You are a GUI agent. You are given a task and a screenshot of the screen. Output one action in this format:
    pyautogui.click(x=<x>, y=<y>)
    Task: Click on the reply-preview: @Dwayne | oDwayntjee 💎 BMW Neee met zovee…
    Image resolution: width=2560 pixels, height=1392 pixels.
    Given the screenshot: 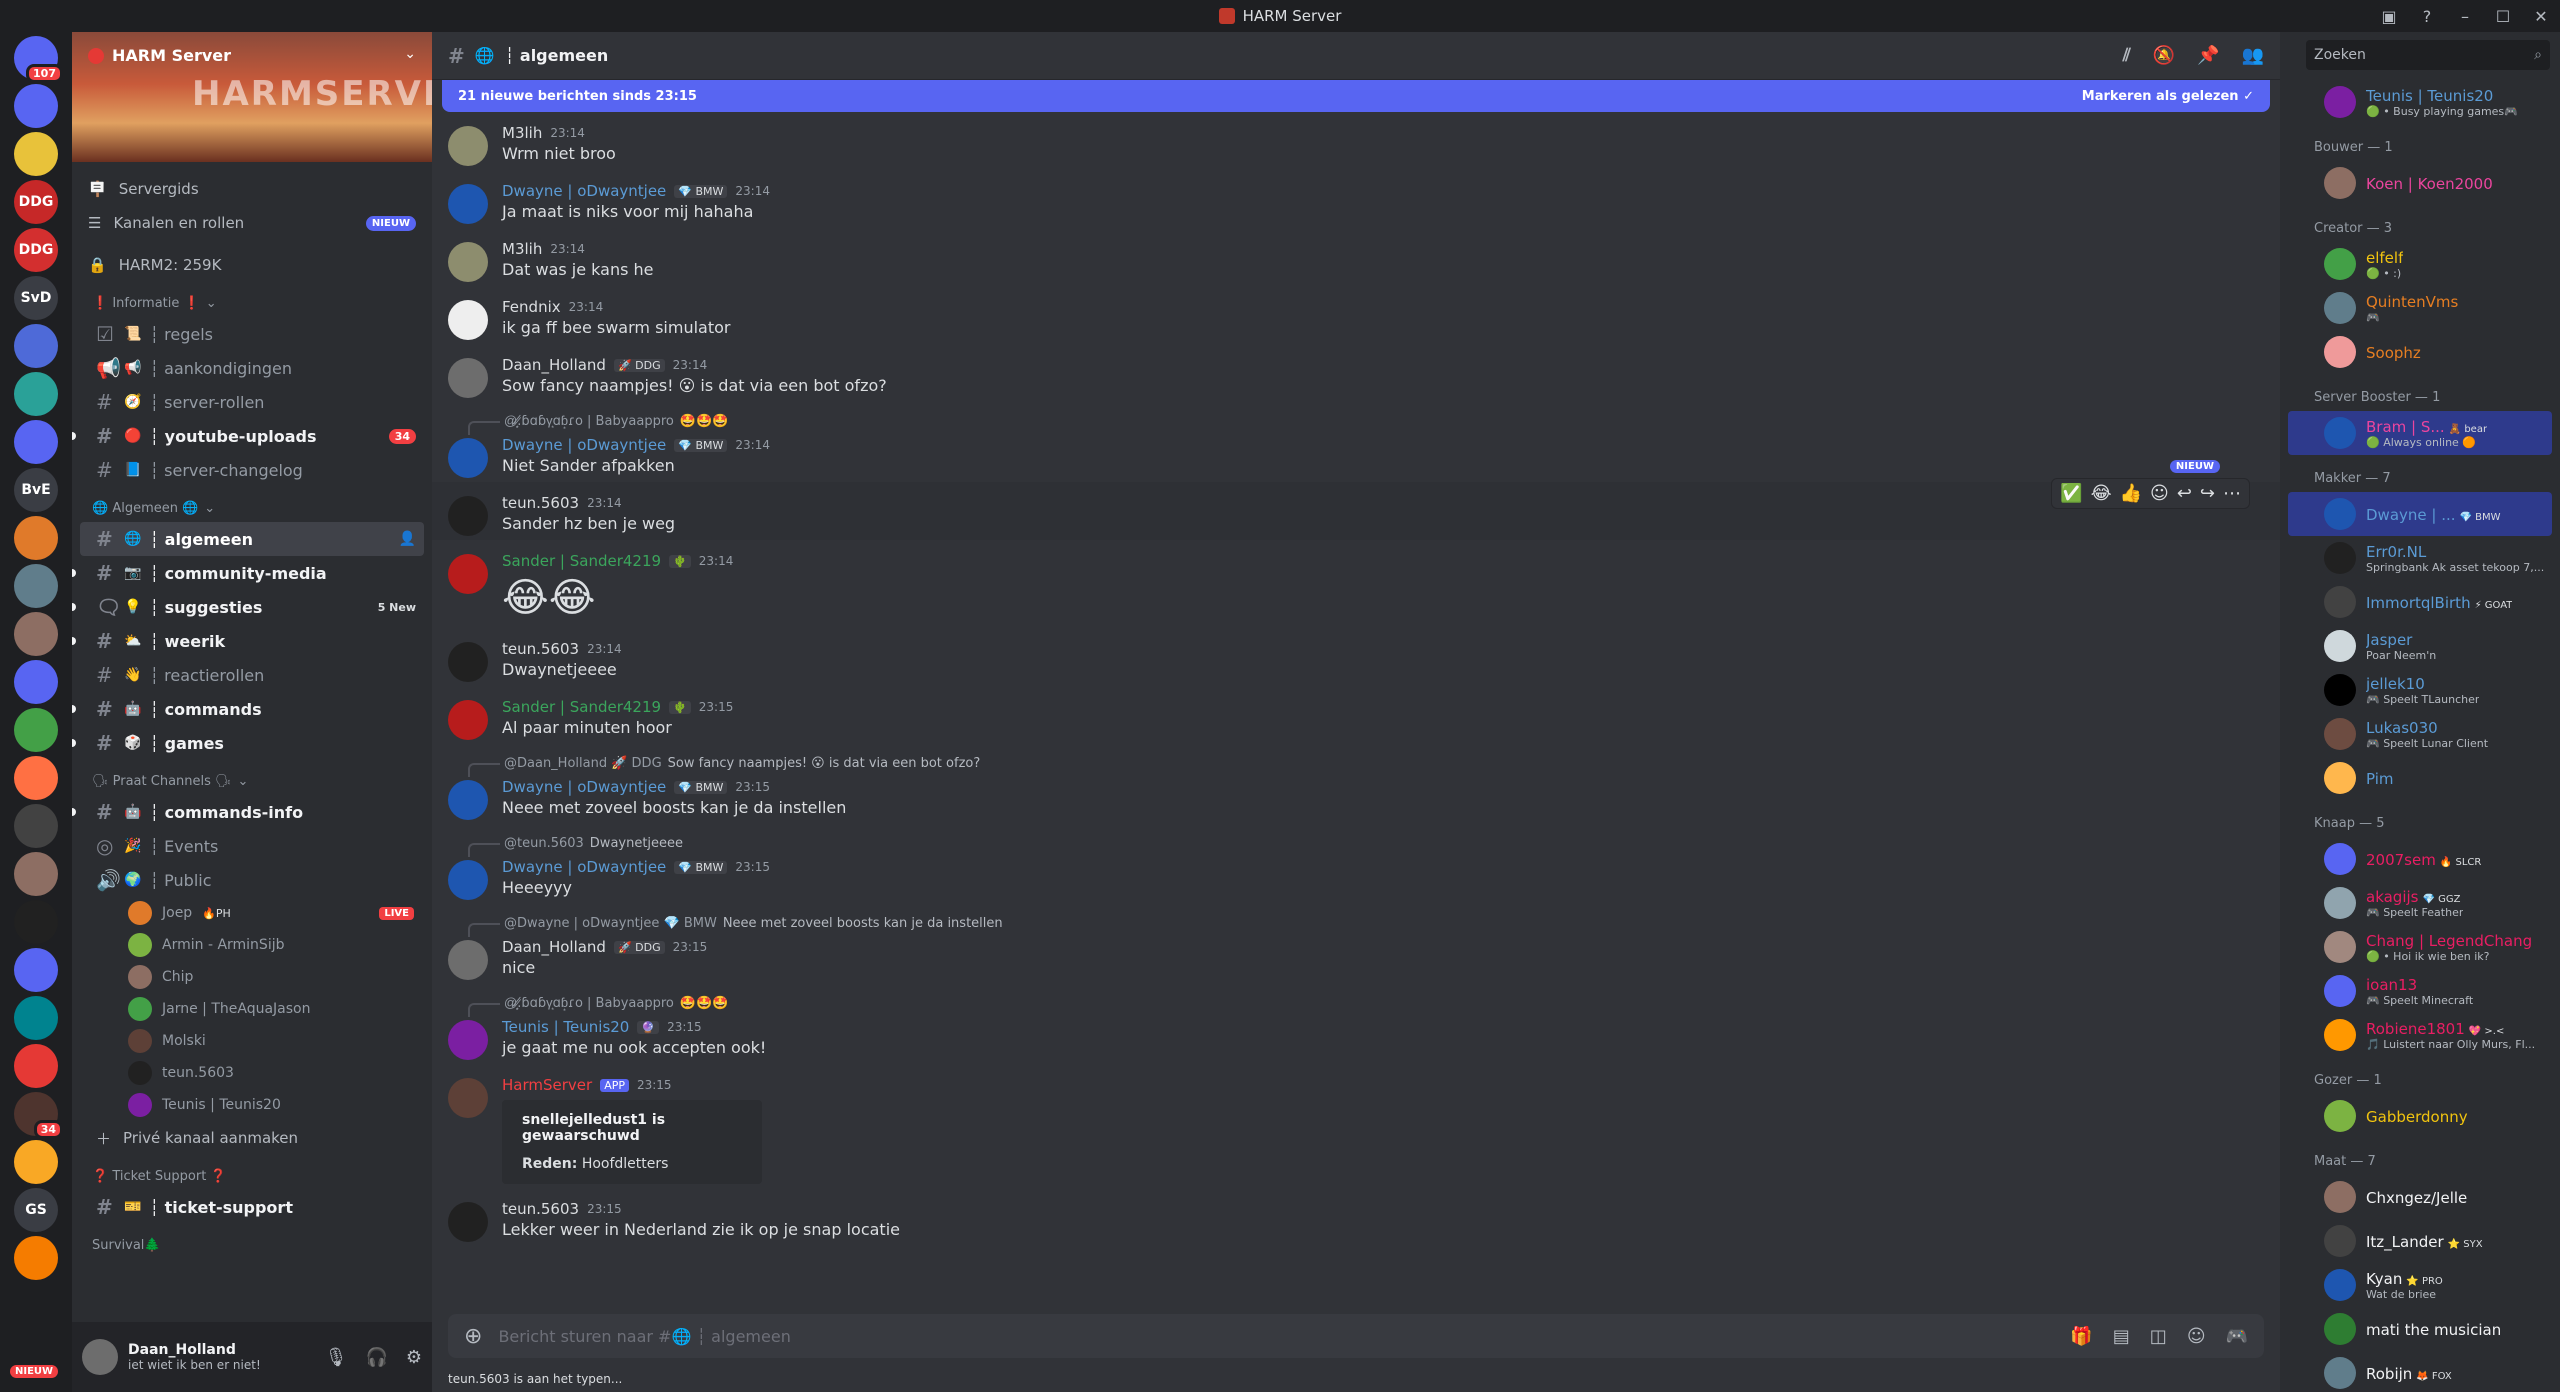 What is the action you would take?
    pyautogui.click(x=1356, y=924)
    